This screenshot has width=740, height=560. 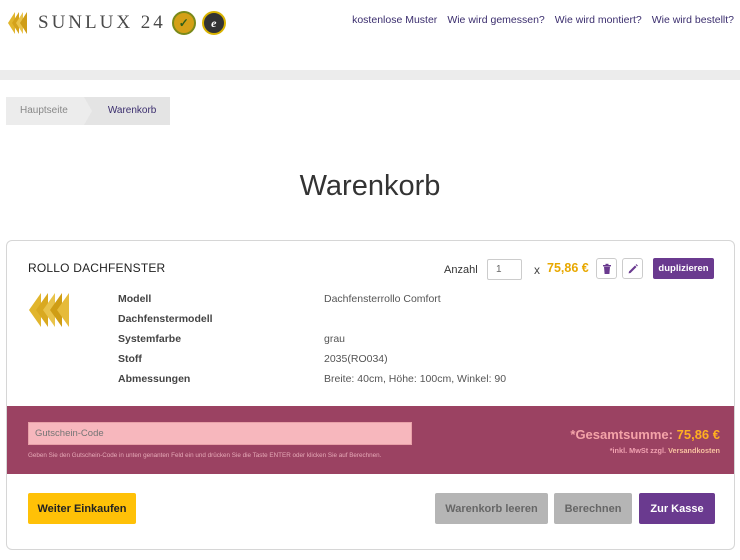 I want to click on continue-shopping-button: Weiter Einkaufen, so click(x=82, y=508).